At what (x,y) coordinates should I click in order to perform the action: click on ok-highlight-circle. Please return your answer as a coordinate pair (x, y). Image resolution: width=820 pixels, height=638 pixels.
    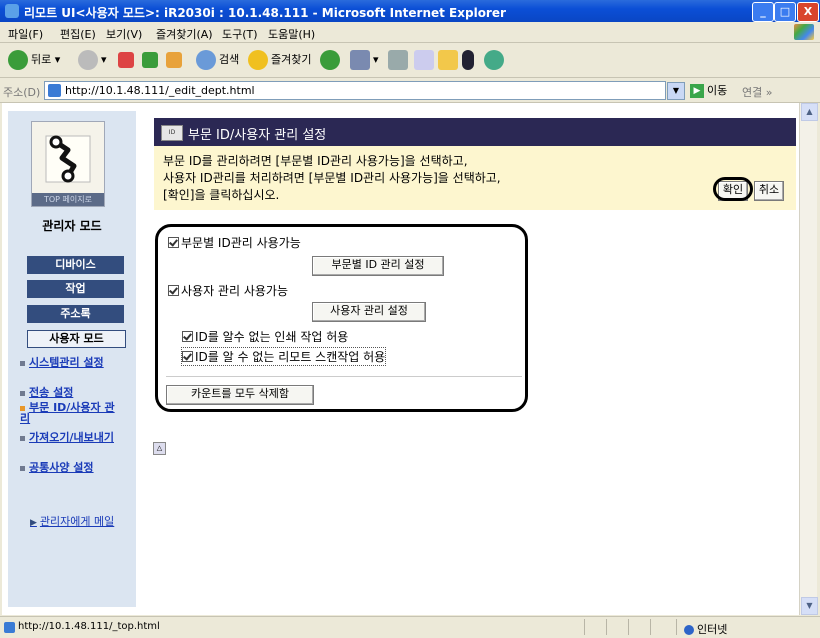
    Looking at the image, I should click on (733, 189).